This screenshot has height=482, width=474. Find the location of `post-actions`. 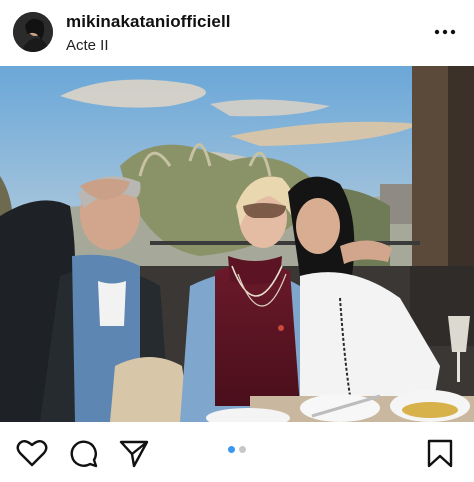

post-actions is located at coordinates (237, 452).